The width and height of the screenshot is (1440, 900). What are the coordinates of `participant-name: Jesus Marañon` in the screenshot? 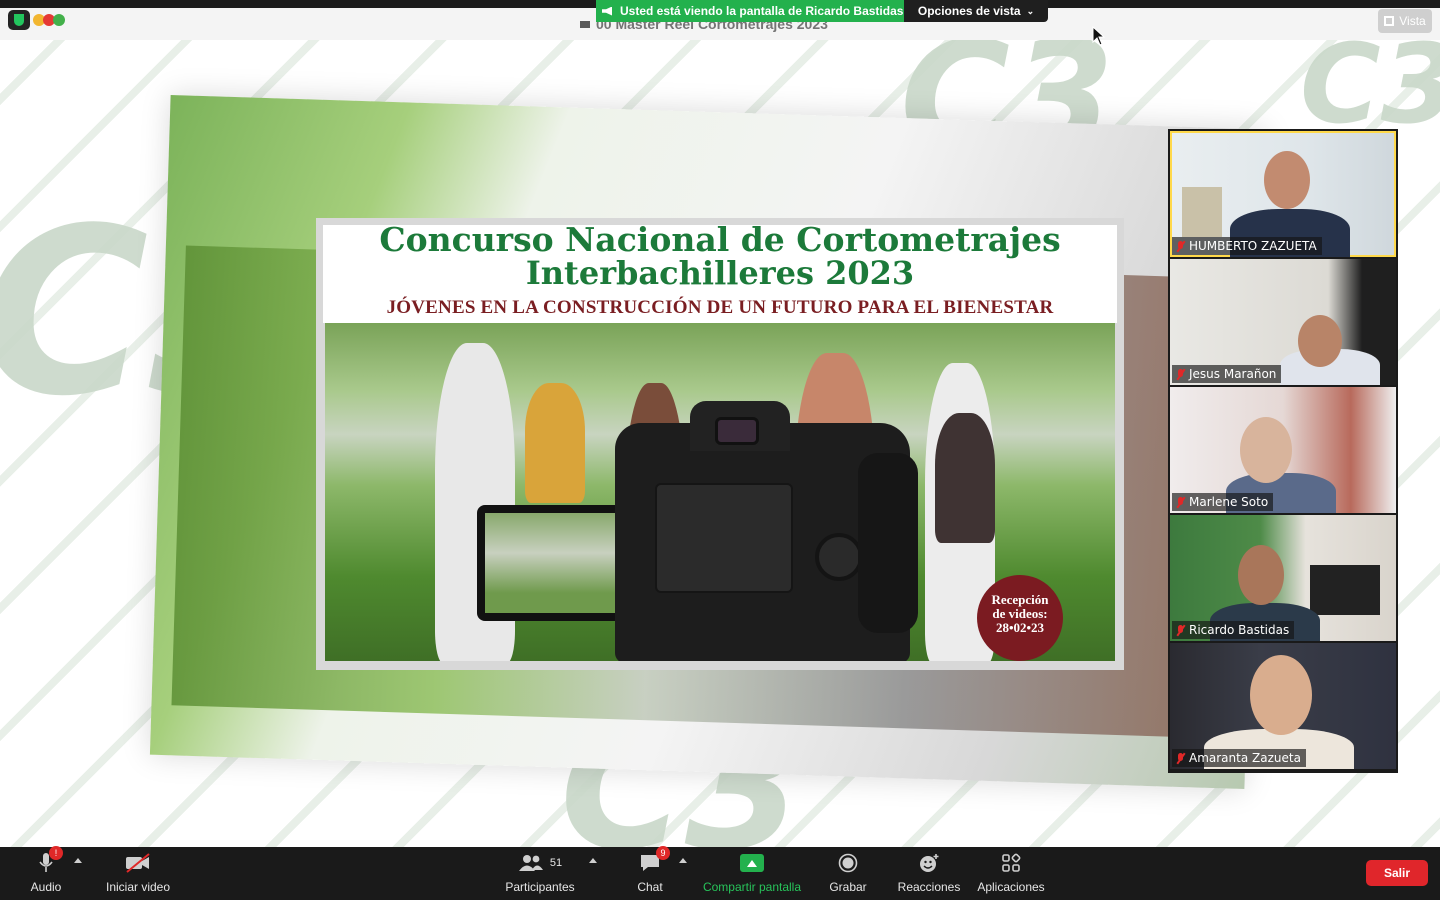 It's located at (1227, 374).